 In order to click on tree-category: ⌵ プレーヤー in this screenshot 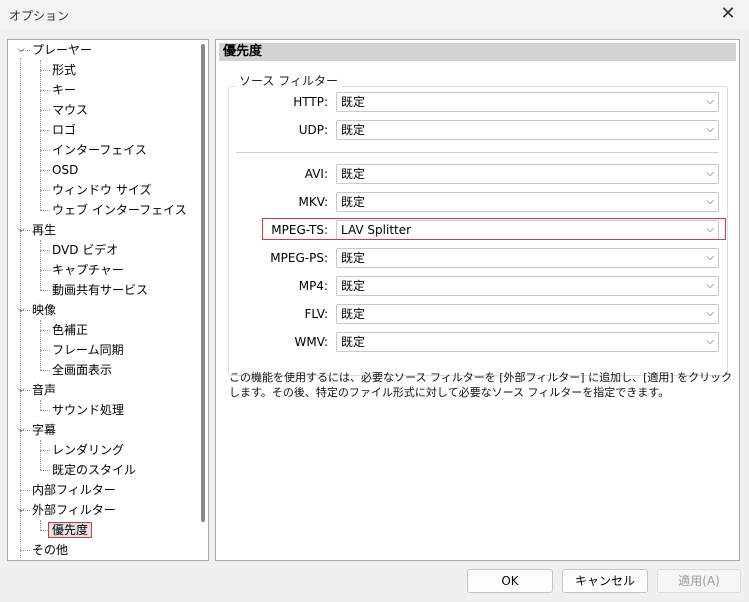, I will do `click(54, 50)`.